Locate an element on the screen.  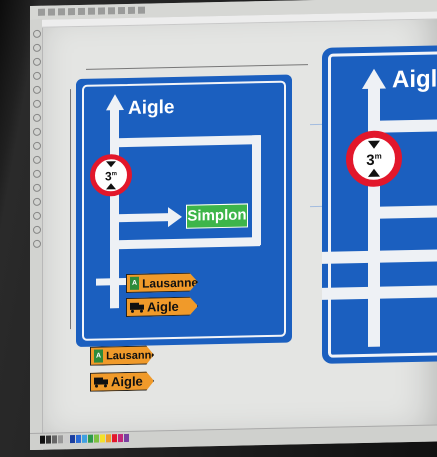
sign-left-route-sign-aigle: Aigle is located at coordinates (162, 306).